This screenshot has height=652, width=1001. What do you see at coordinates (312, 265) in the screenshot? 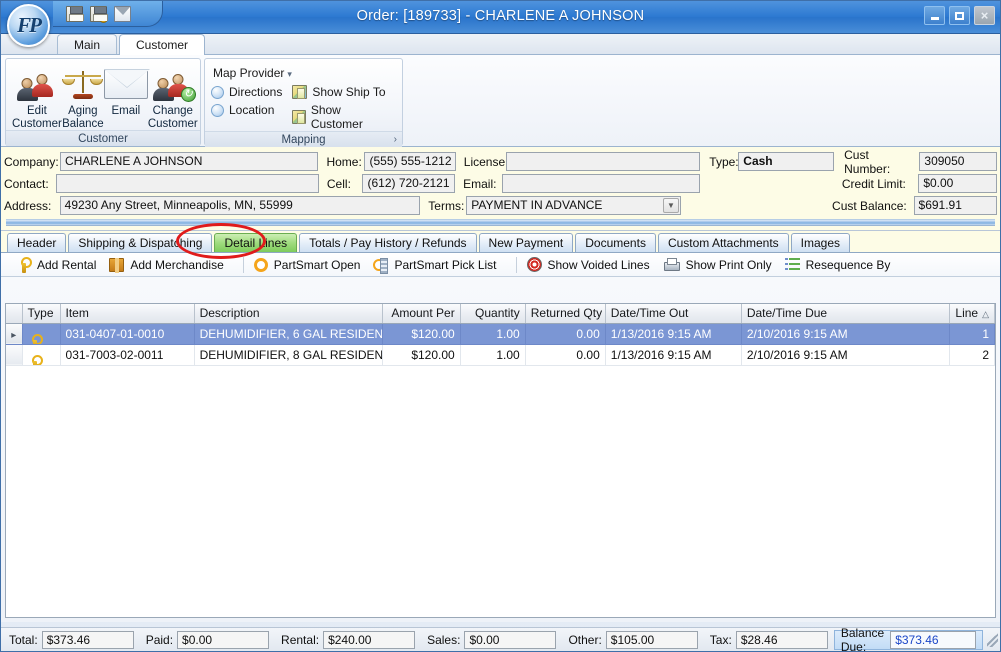
I see `partsmart-open-button: PartSmart Open` at bounding box center [312, 265].